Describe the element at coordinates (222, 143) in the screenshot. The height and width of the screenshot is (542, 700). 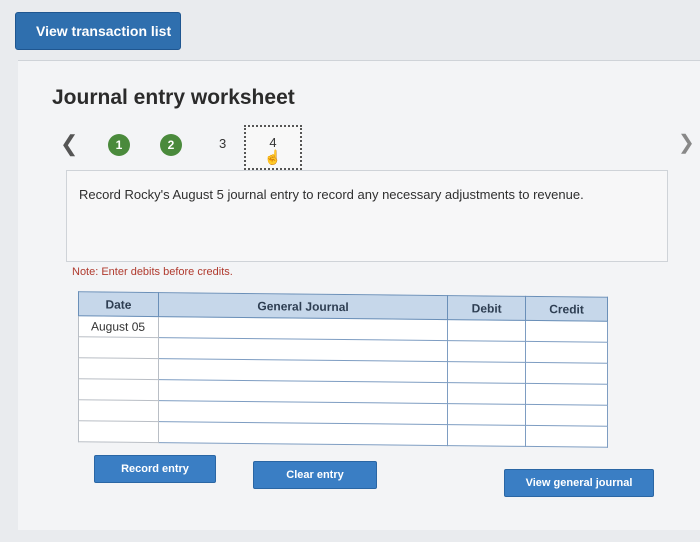
I see `step-3: 3` at that location.